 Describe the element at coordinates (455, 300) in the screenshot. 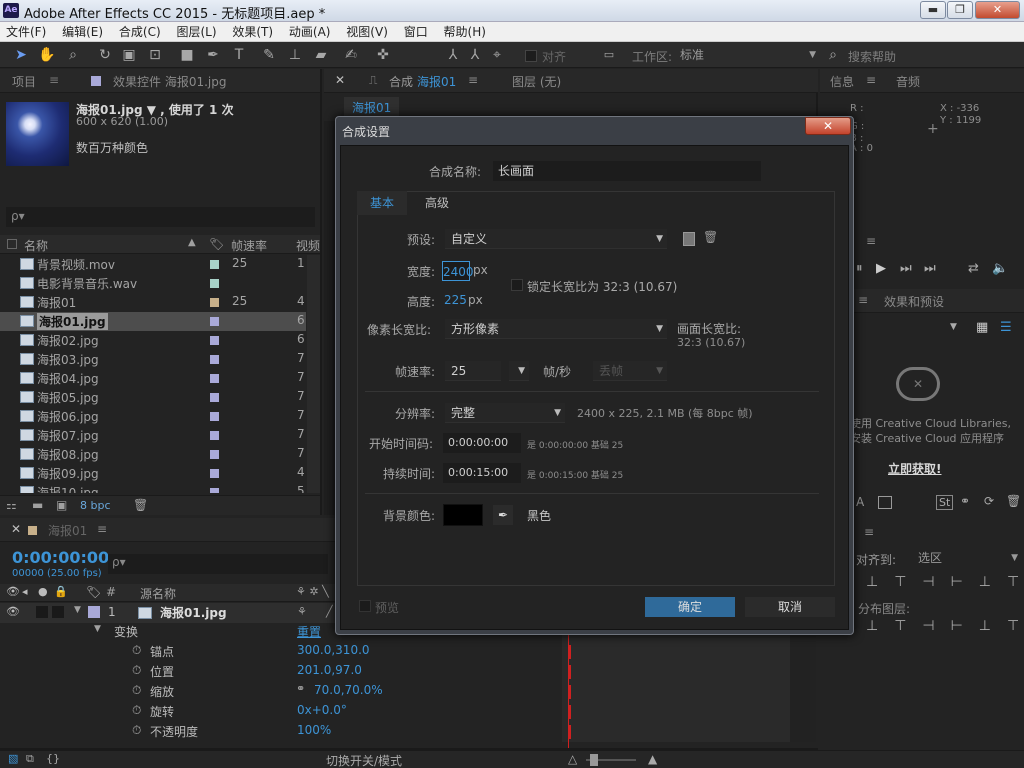

I see `height-input: 225` at that location.